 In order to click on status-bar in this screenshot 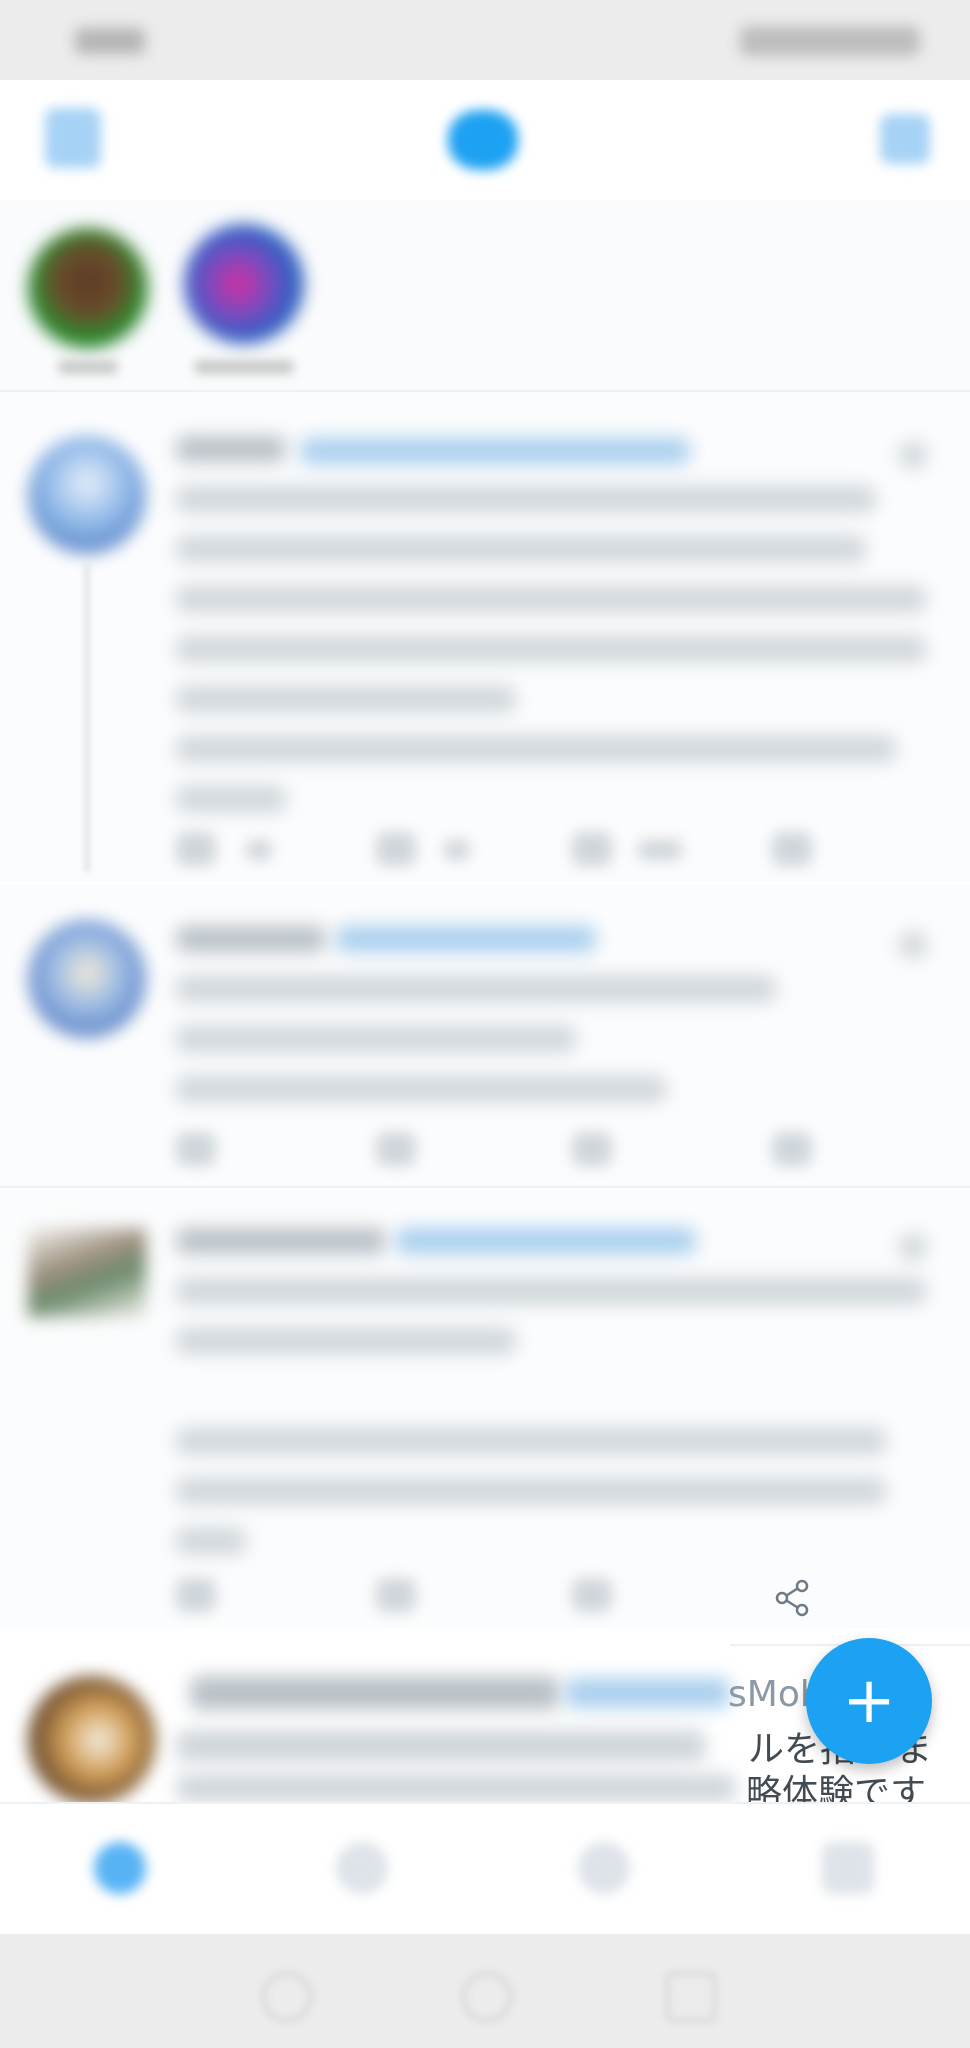, I will do `click(485, 40)`.